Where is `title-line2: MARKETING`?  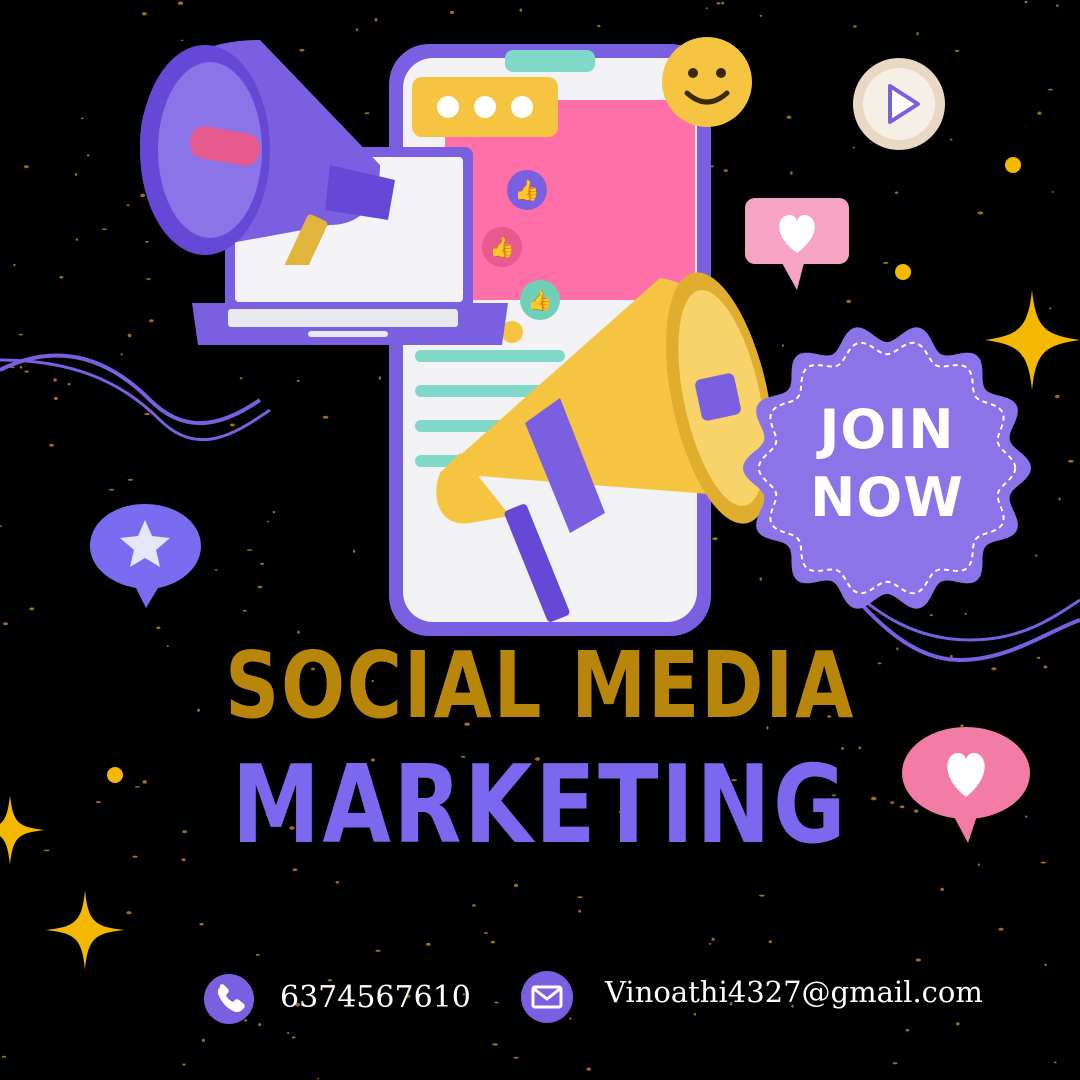 title-line2: MARKETING is located at coordinates (540, 805).